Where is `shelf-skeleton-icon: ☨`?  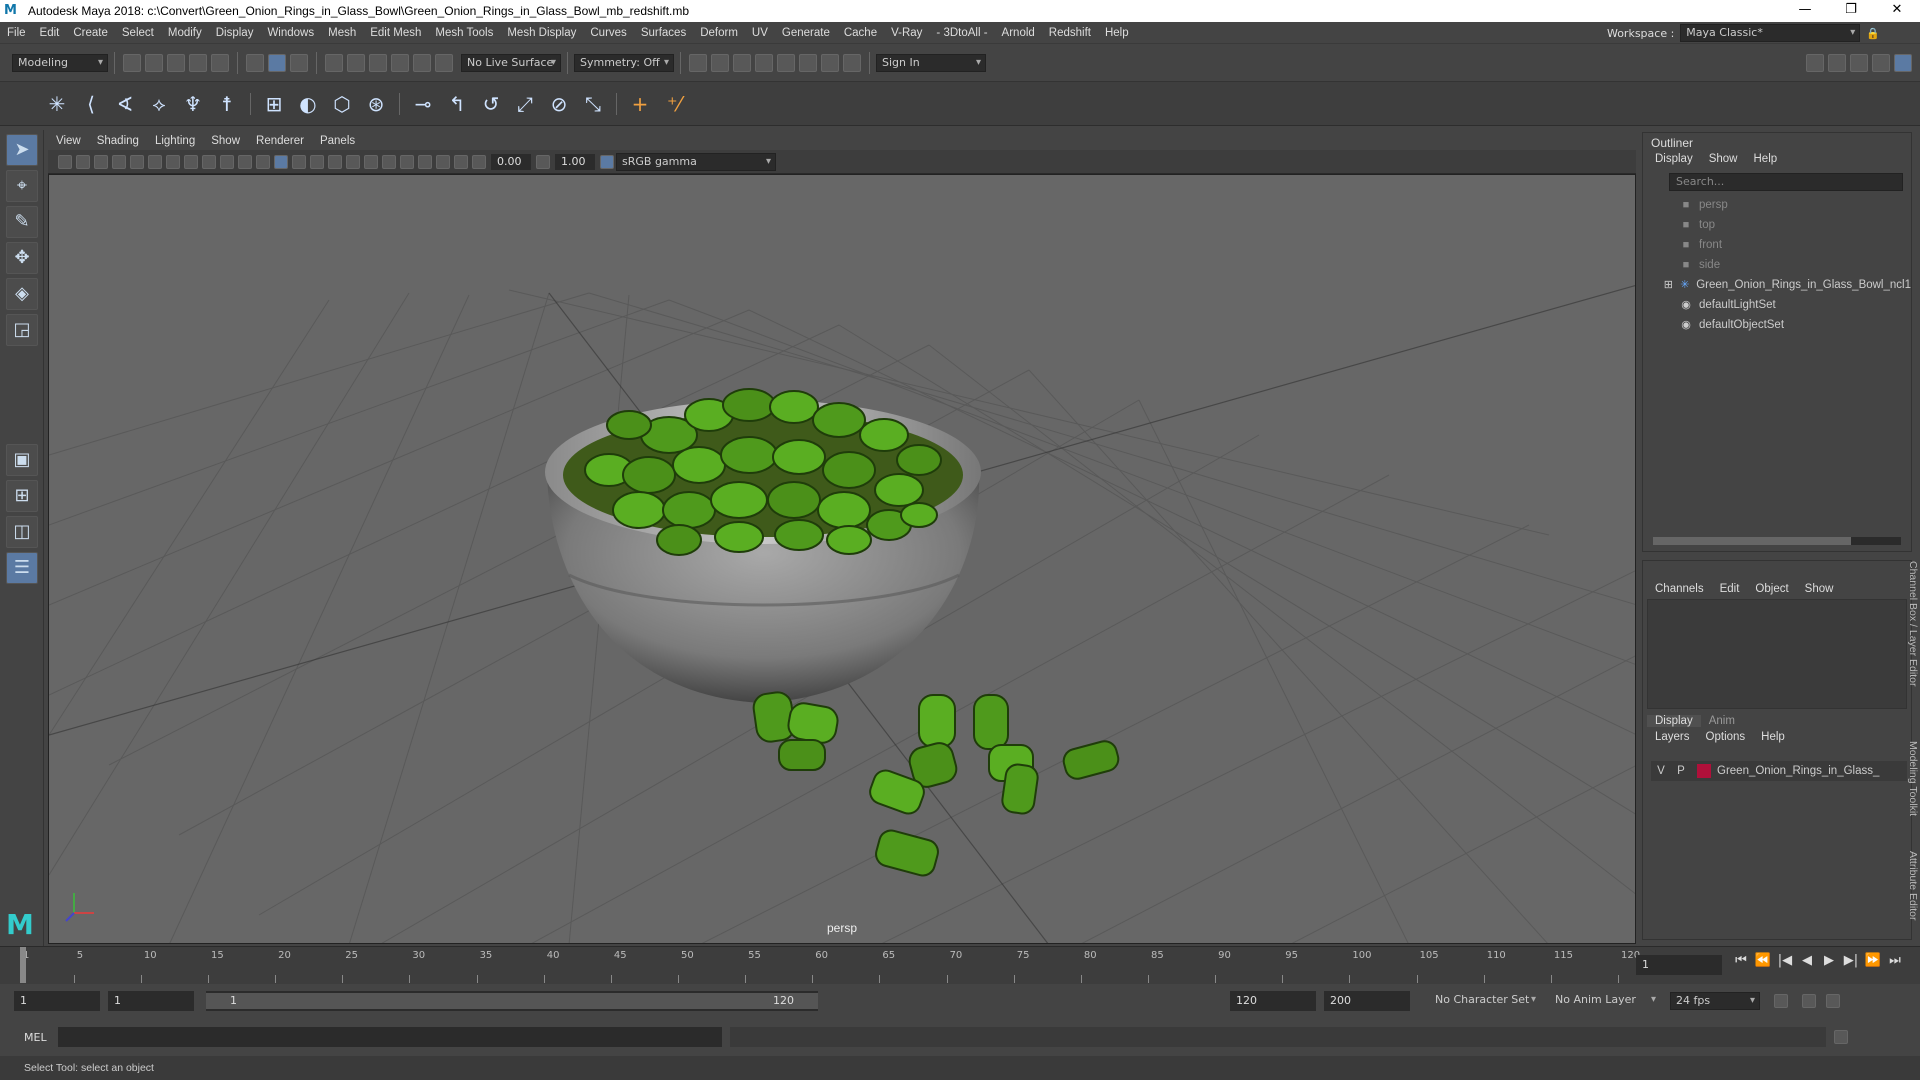
shelf-skeleton-icon: ☨ is located at coordinates (227, 104).